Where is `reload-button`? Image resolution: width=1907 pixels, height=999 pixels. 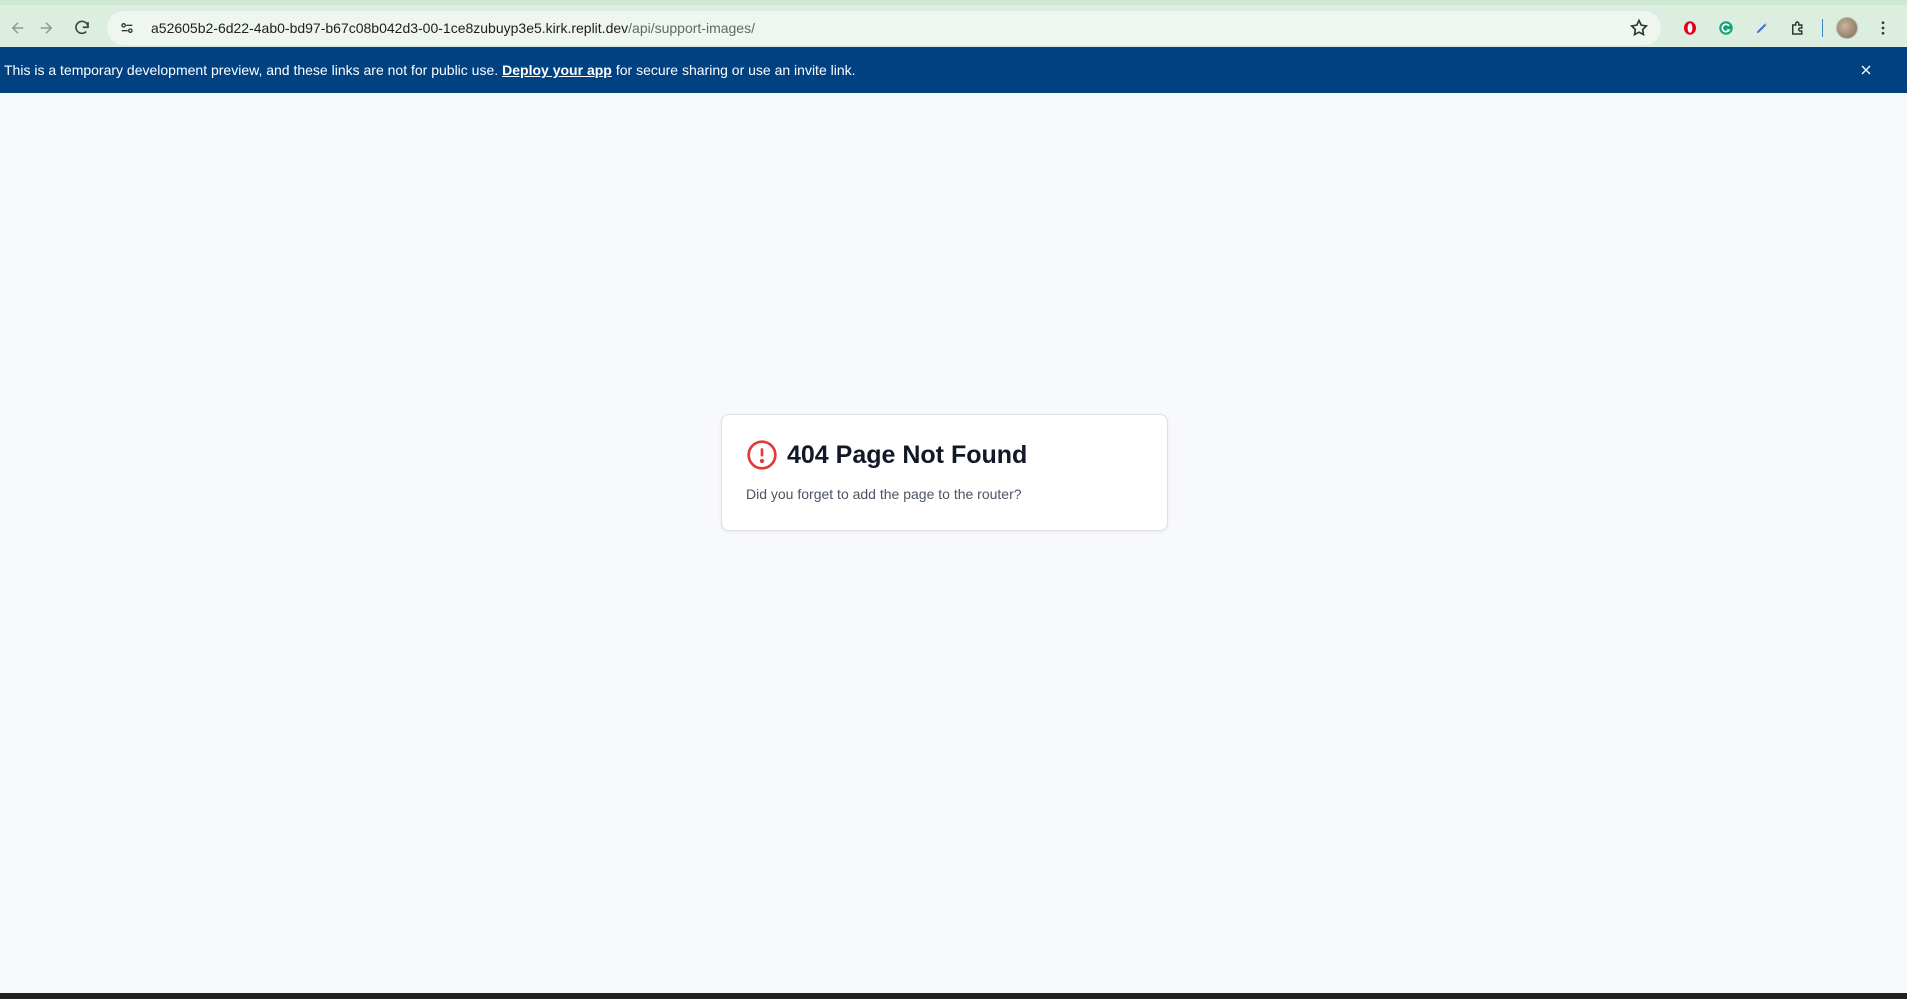 reload-button is located at coordinates (82, 28).